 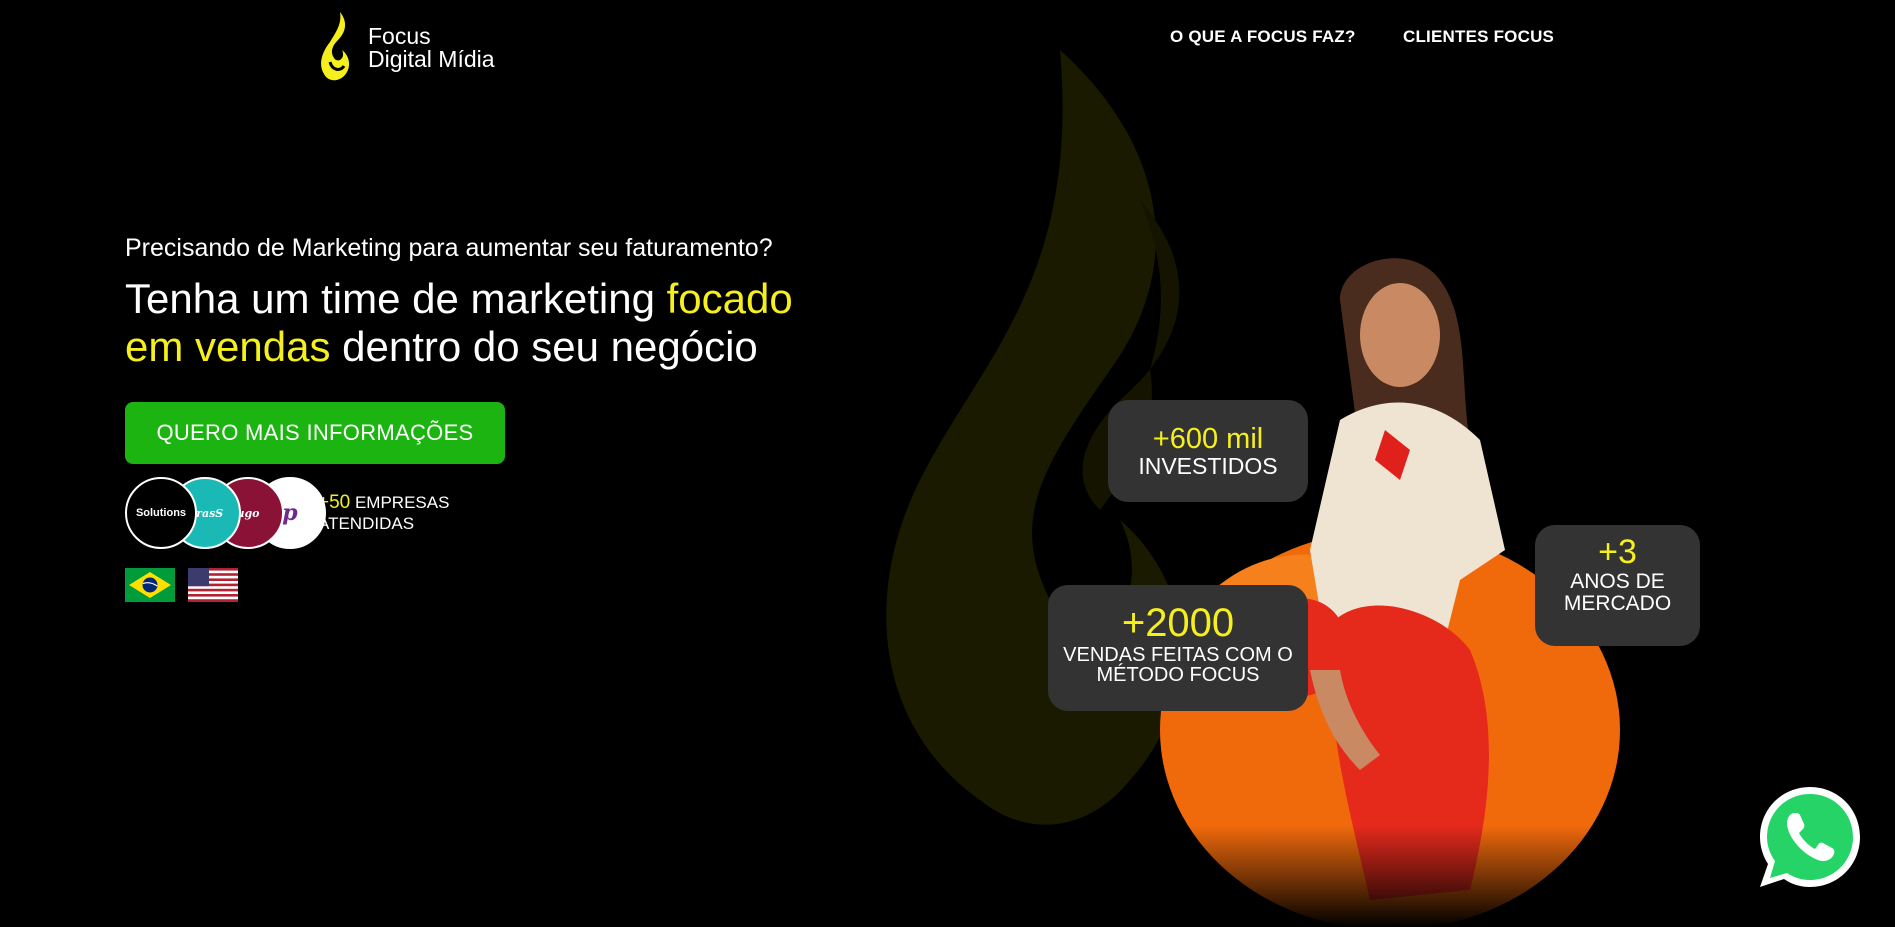 I want to click on stat-years: +3 ANOS DE MERCADO, so click(x=1617, y=585).